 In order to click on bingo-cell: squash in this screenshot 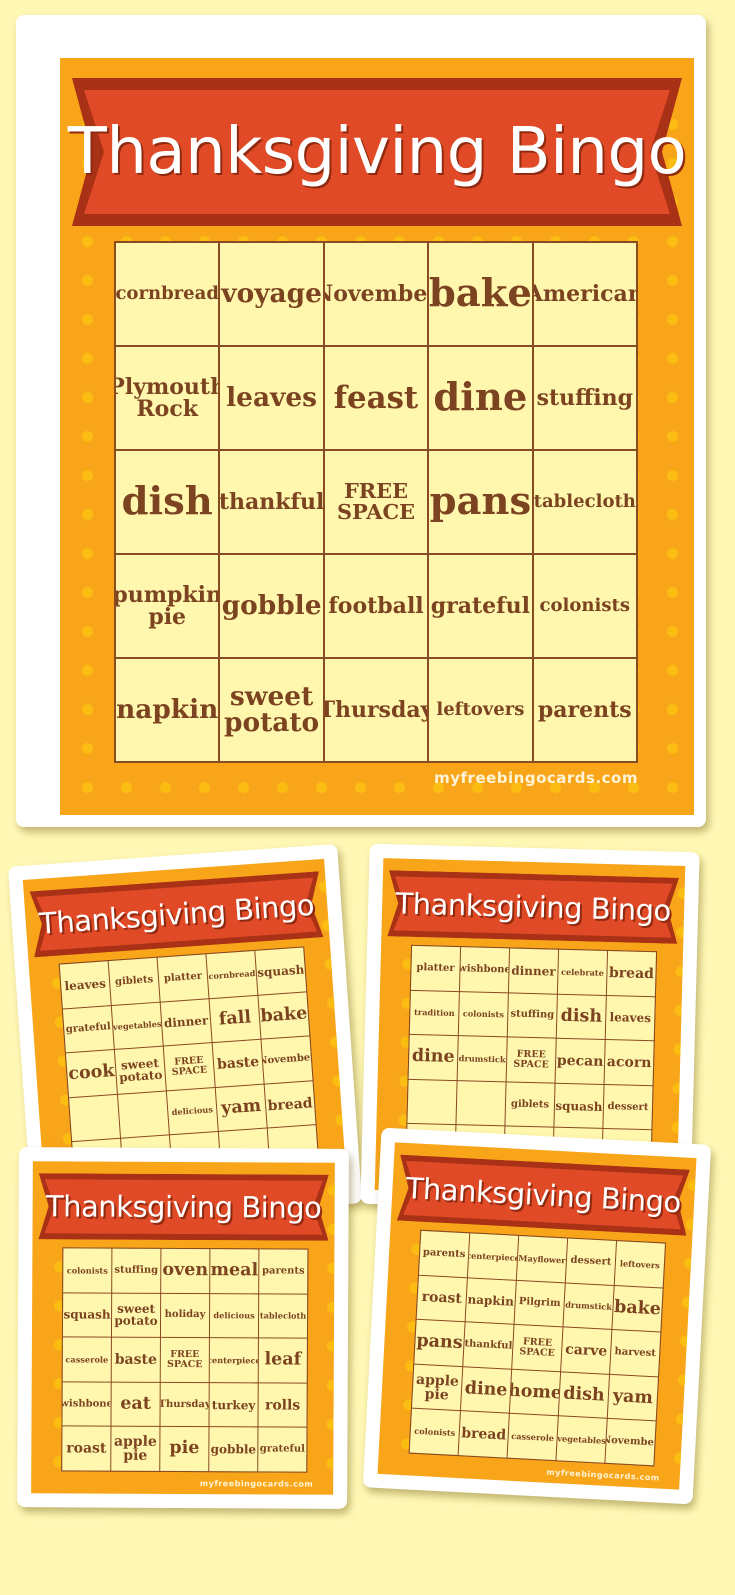, I will do `click(281, 971)`.